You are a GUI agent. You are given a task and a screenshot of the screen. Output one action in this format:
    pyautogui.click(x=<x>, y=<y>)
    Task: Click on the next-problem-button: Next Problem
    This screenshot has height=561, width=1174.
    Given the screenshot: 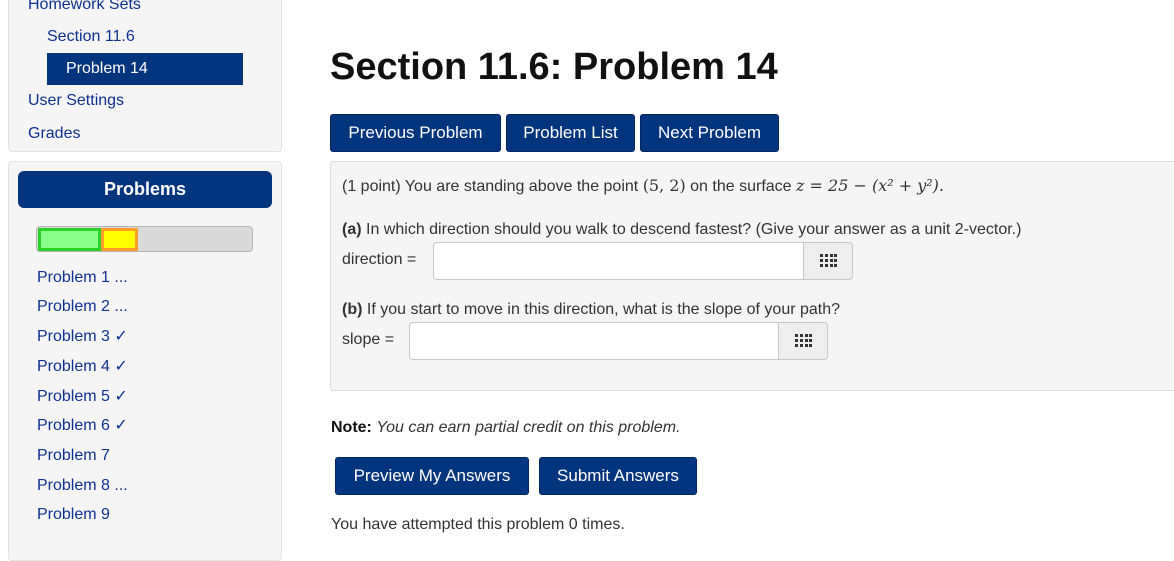 What is the action you would take?
    pyautogui.click(x=709, y=133)
    